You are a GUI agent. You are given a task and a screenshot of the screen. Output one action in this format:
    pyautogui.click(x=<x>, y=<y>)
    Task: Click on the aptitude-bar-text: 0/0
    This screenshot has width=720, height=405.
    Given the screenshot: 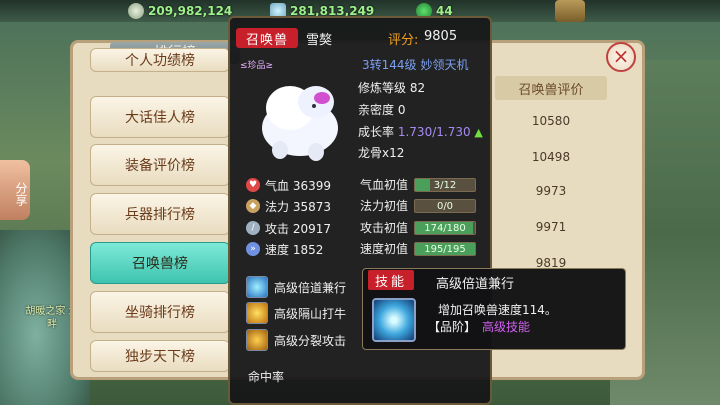 What is the action you would take?
    pyautogui.click(x=445, y=206)
    